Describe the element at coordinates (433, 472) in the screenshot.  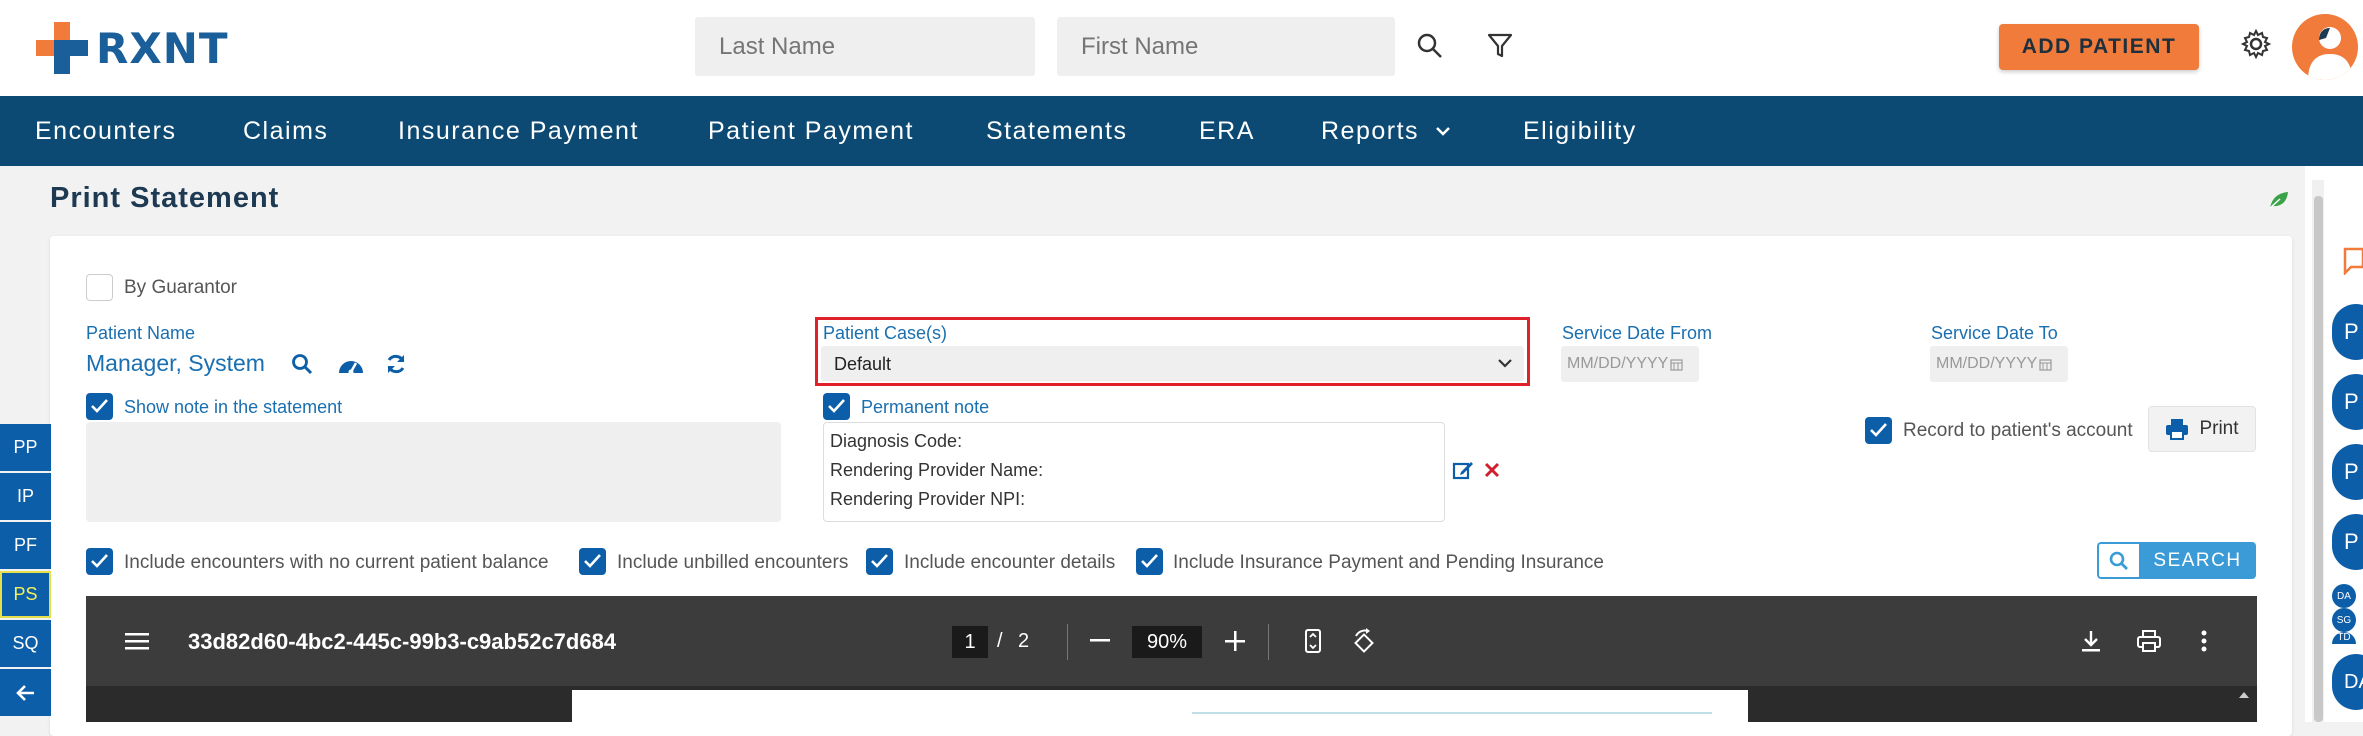
I see `statement-note-textarea` at that location.